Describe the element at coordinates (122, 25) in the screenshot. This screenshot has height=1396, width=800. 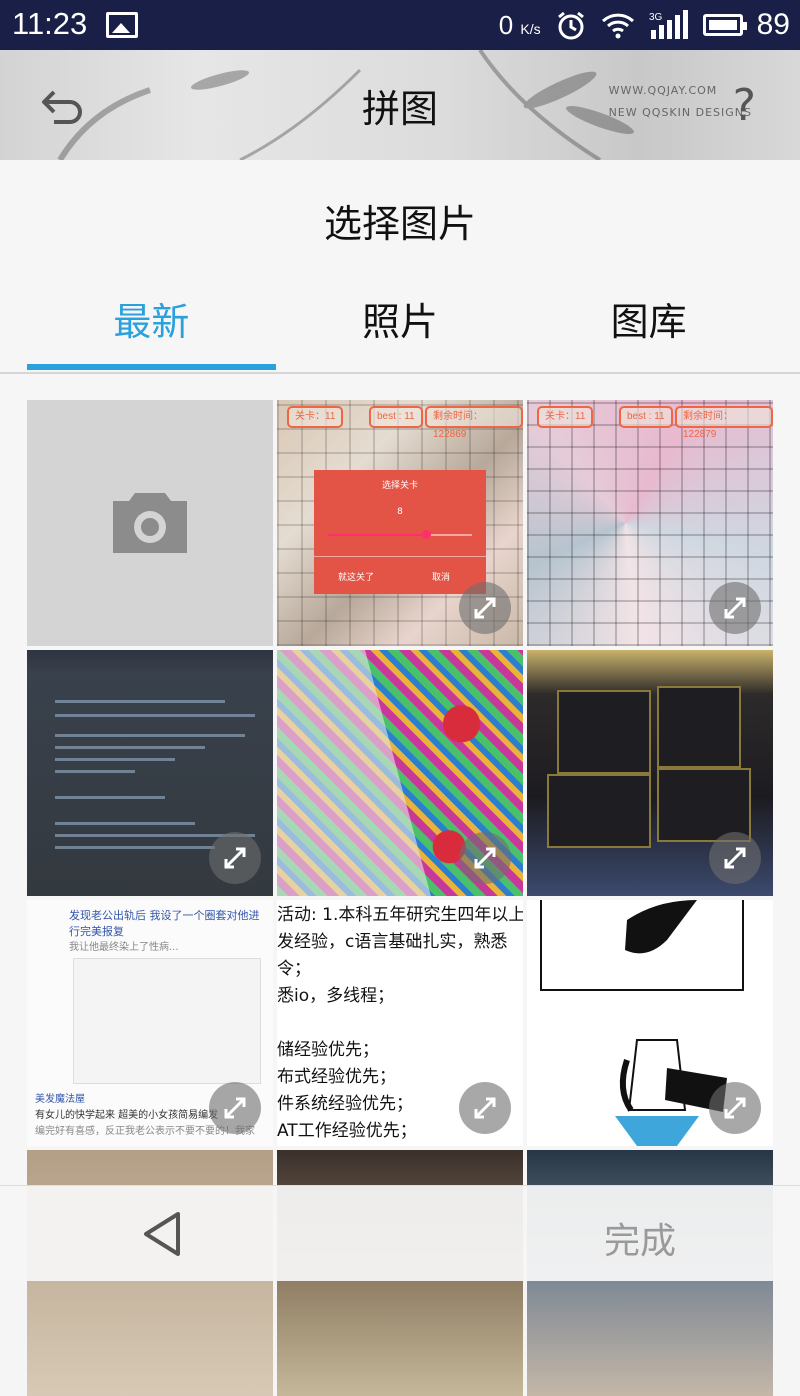
I see `image-icon` at that location.